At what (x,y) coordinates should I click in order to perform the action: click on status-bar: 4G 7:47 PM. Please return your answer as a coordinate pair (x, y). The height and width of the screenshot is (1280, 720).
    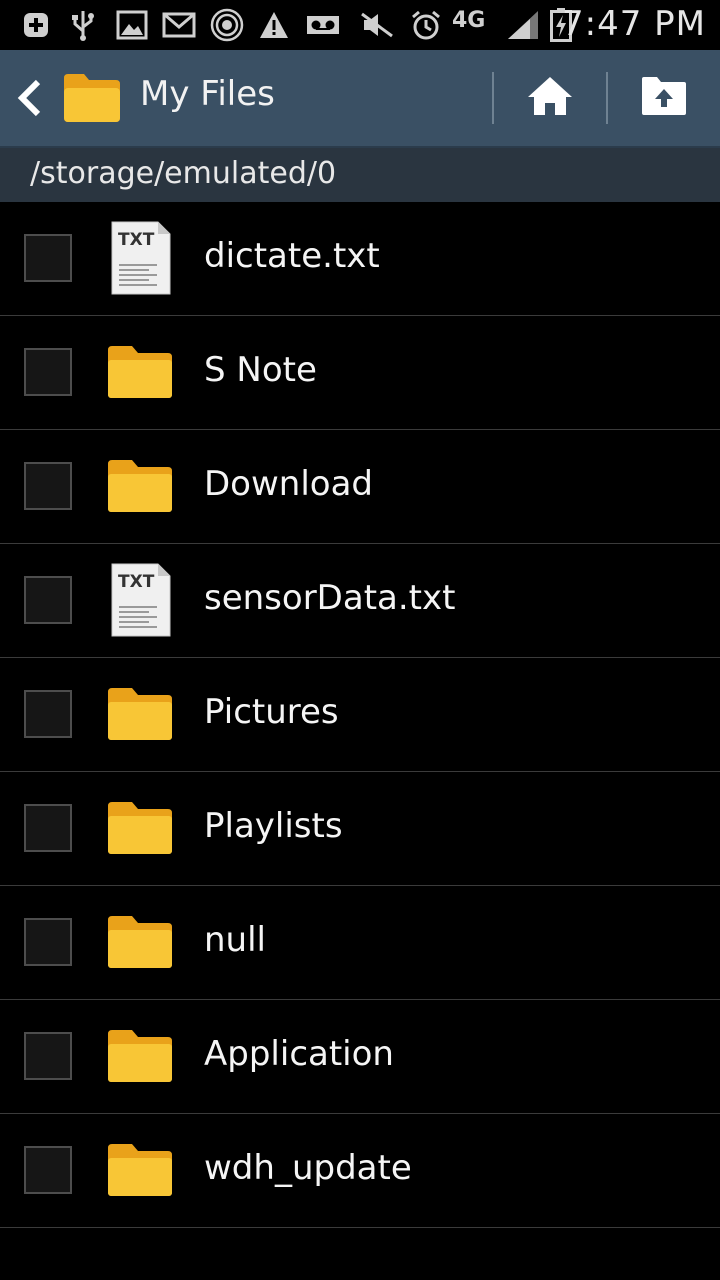
    Looking at the image, I should click on (360, 25).